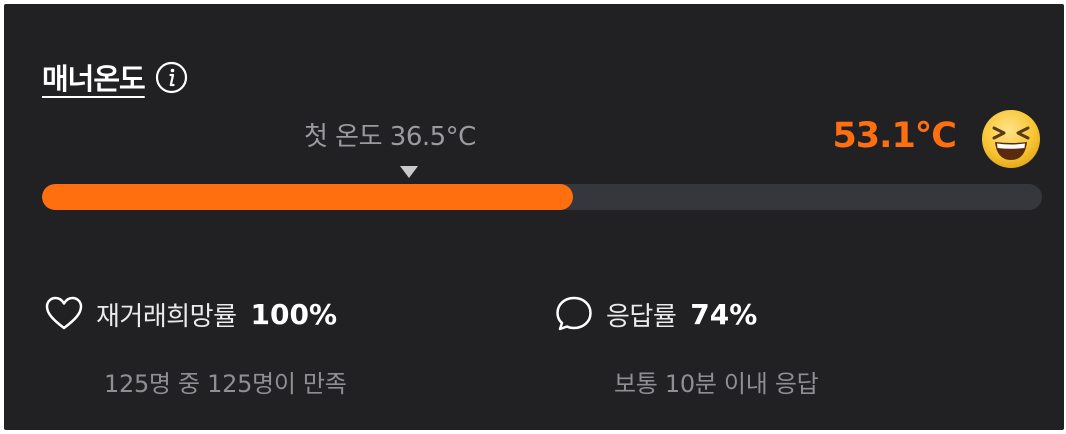 Image resolution: width=1066 pixels, height=434 pixels. Describe the element at coordinates (574, 314) in the screenshot. I see `speech-bubble-icon` at that location.